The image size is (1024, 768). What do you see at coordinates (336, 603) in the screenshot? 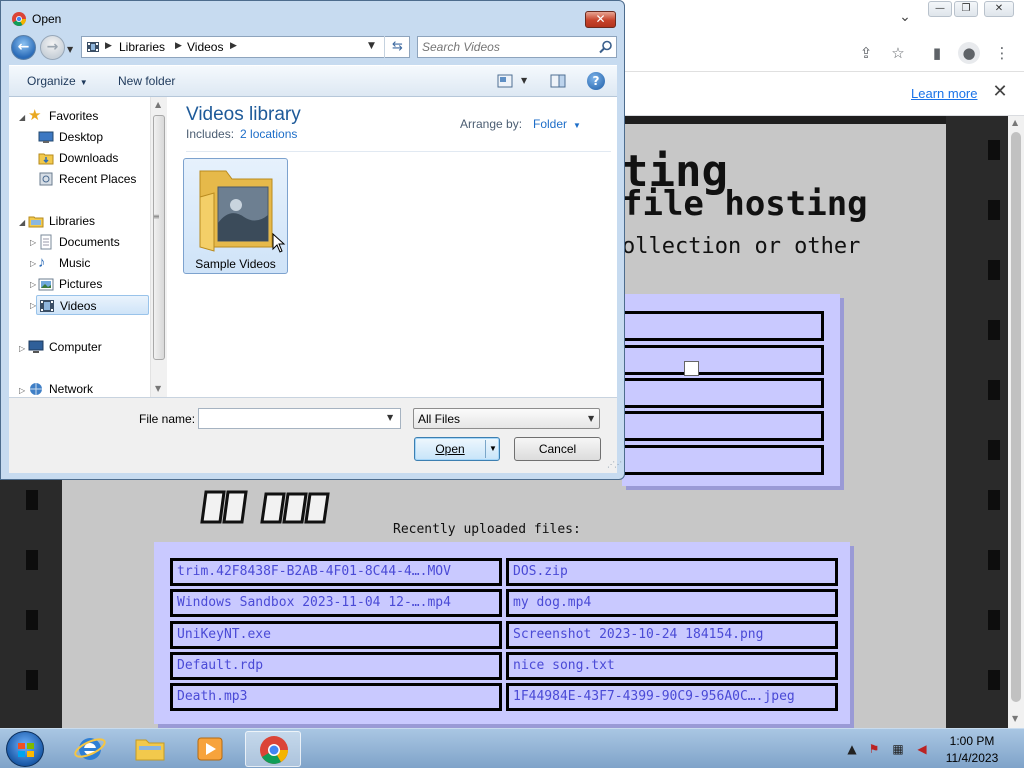
I see `recent-file-link: Windows Sandbox 2023-11-04 12-….mp4` at bounding box center [336, 603].